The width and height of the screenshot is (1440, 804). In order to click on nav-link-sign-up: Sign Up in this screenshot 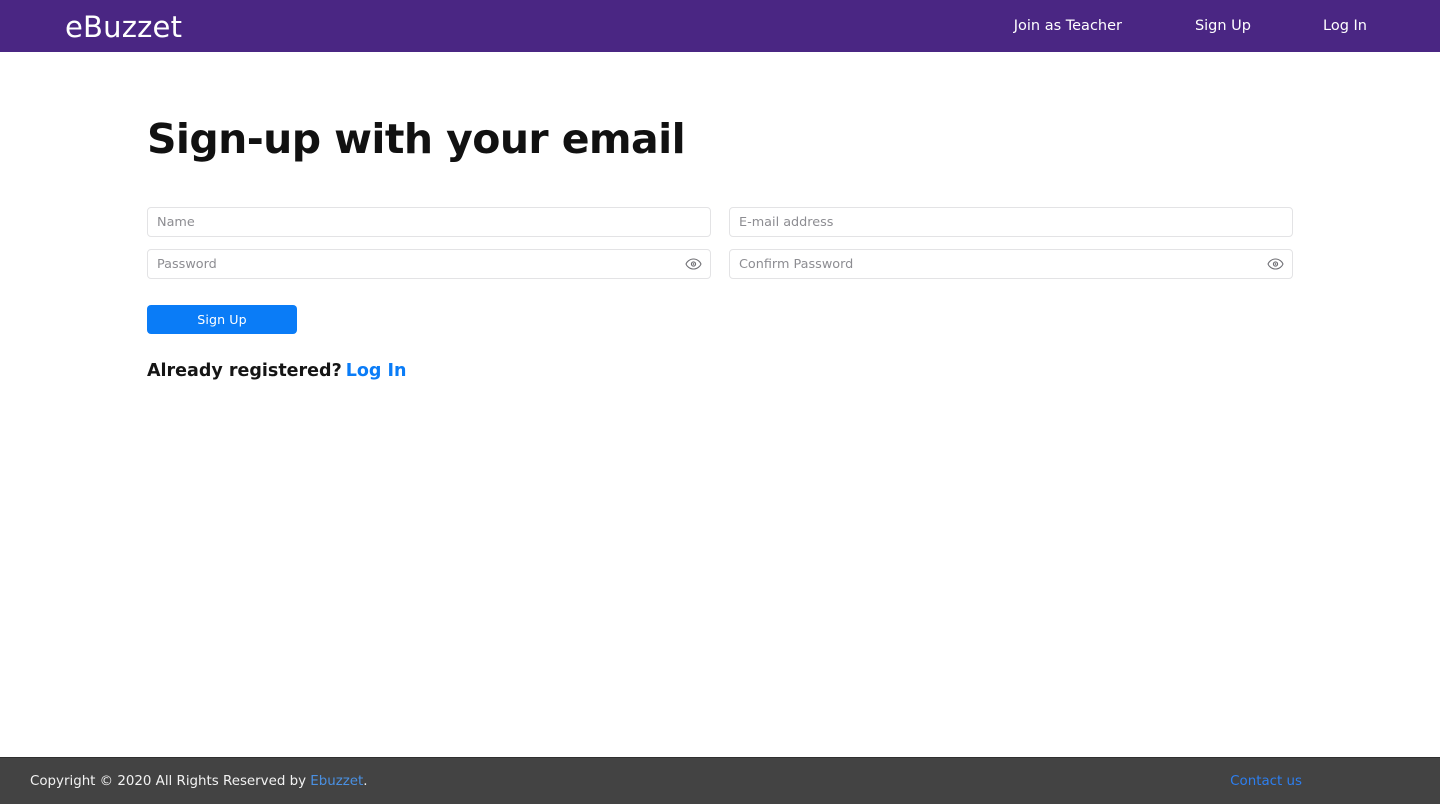, I will do `click(1223, 26)`.